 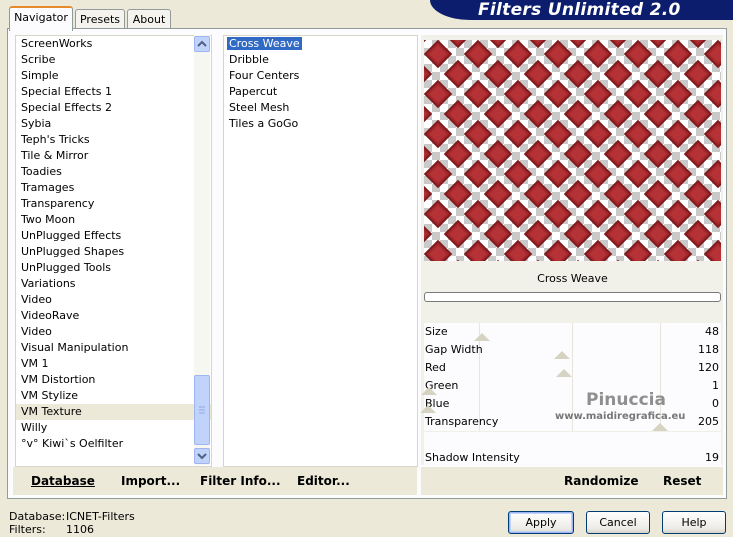 What do you see at coordinates (113, 316) in the screenshot?
I see `category-item: VideoRave` at bounding box center [113, 316].